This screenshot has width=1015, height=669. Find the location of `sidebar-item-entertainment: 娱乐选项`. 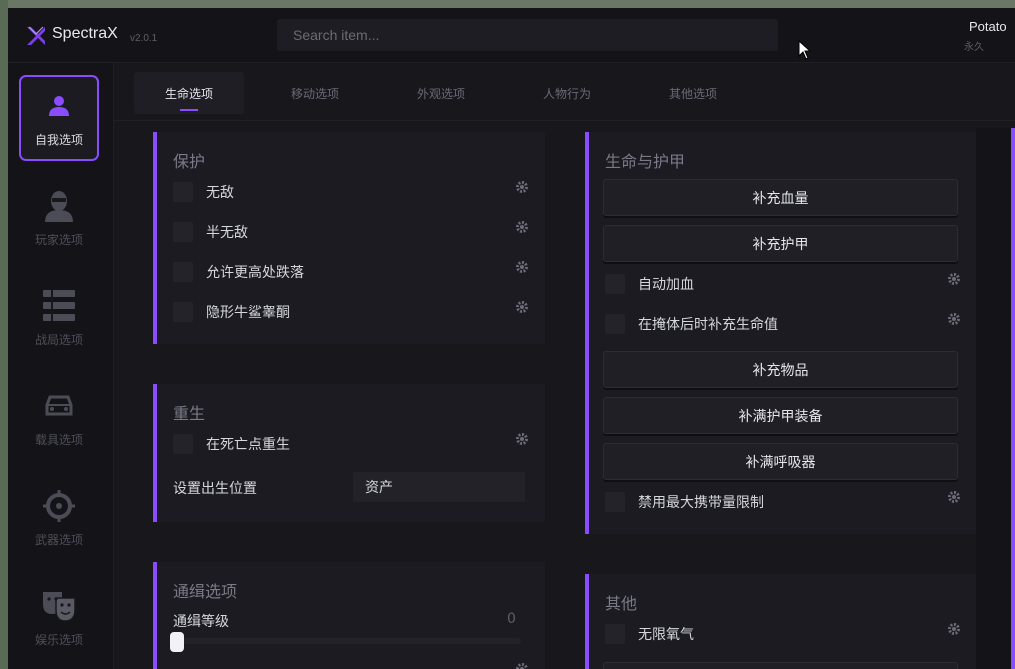

sidebar-item-entertainment: 娱乐选项 is located at coordinates (59, 618).